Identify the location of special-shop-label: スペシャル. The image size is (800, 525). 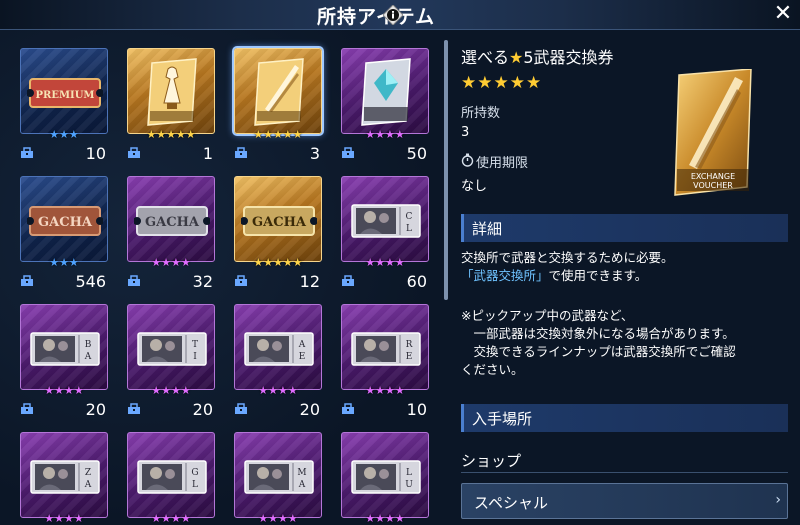
(511, 503).